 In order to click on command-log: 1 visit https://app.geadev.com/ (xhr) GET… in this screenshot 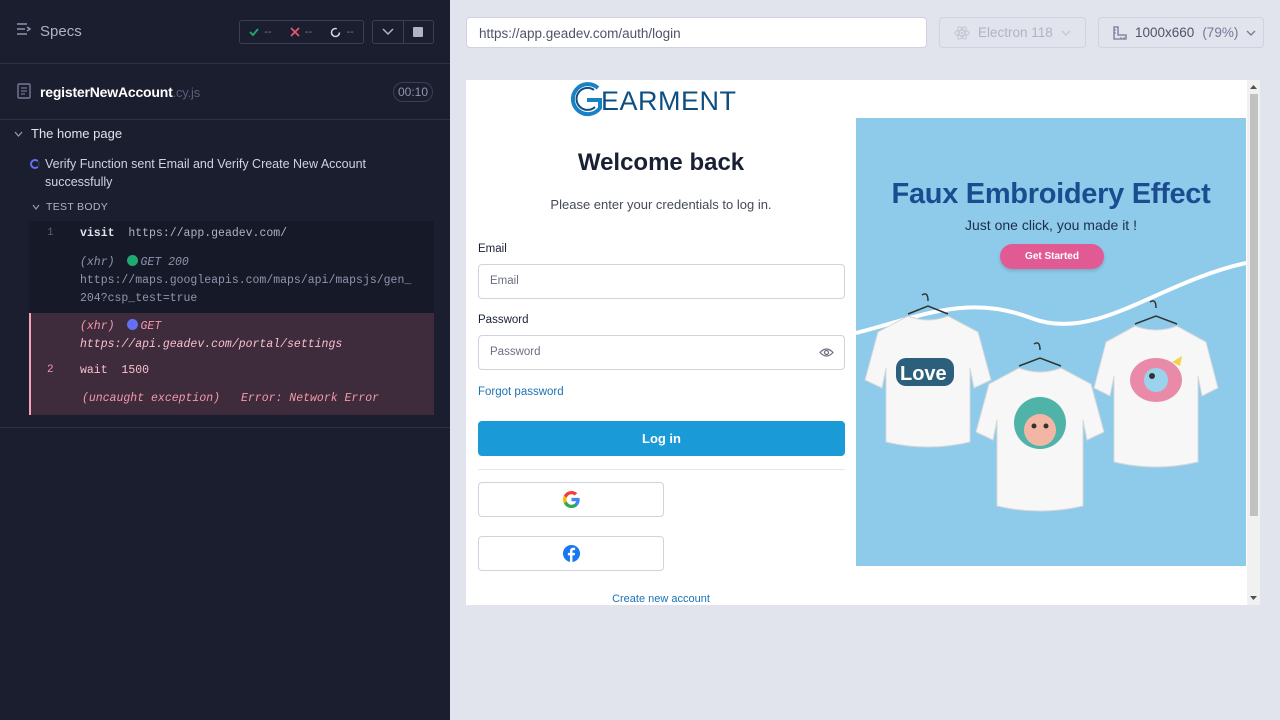, I will do `click(231, 318)`.